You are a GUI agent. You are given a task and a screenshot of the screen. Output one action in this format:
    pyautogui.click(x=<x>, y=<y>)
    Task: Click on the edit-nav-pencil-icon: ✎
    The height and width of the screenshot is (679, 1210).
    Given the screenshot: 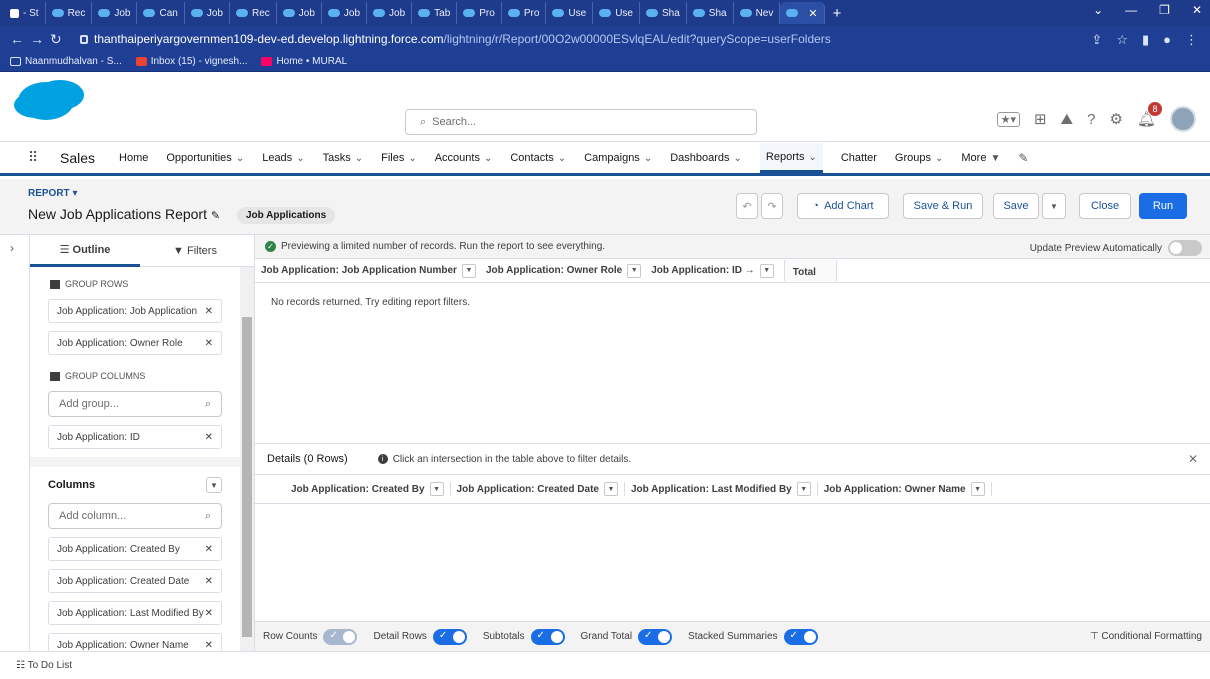 What is the action you would take?
    pyautogui.click(x=1023, y=158)
    